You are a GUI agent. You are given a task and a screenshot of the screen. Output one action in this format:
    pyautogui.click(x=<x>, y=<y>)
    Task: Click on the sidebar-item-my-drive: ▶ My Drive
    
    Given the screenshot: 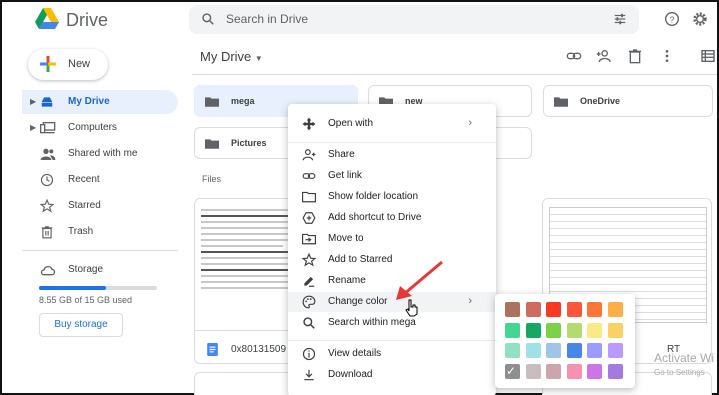 What is the action you would take?
    pyautogui.click(x=100, y=102)
    